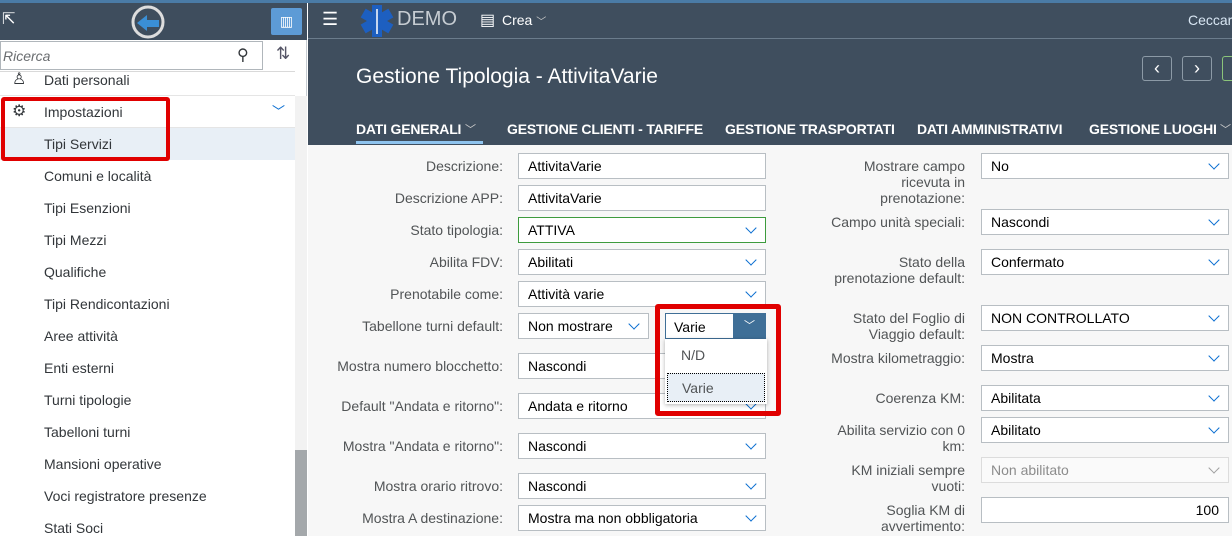 The height and width of the screenshot is (544, 1232). I want to click on sidebar-item: Comuni e località, so click(147, 176).